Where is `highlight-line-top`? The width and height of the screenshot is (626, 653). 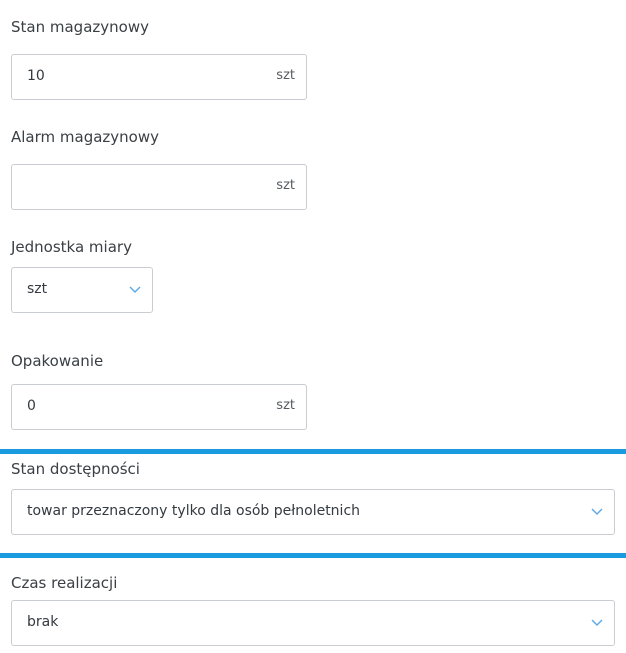
highlight-line-top is located at coordinates (313, 451).